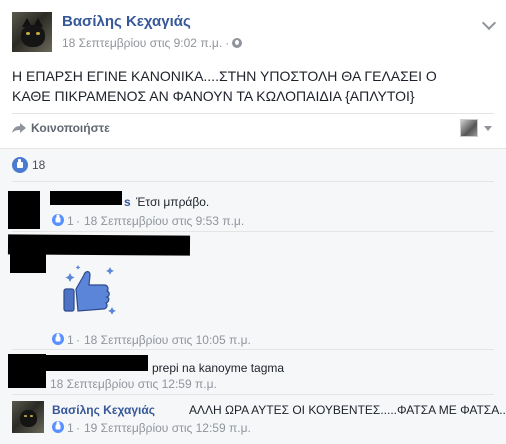 This screenshot has height=444, width=506. I want to click on comment-text: Έτσι μπράβο., so click(173, 202).